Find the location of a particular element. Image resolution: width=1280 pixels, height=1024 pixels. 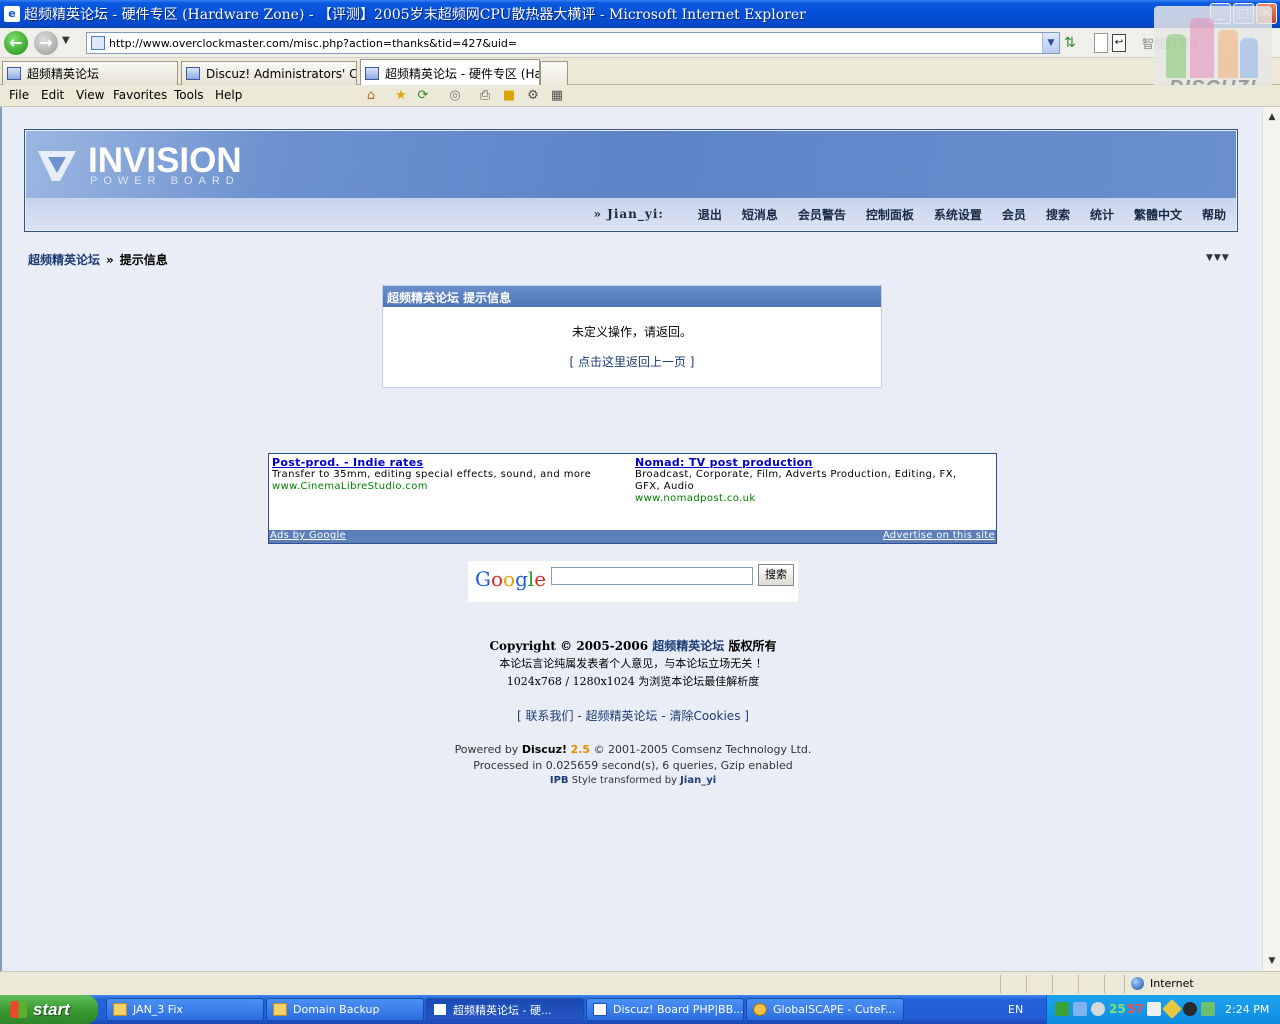

add-favorite-icon: ⟳ is located at coordinates (423, 96).